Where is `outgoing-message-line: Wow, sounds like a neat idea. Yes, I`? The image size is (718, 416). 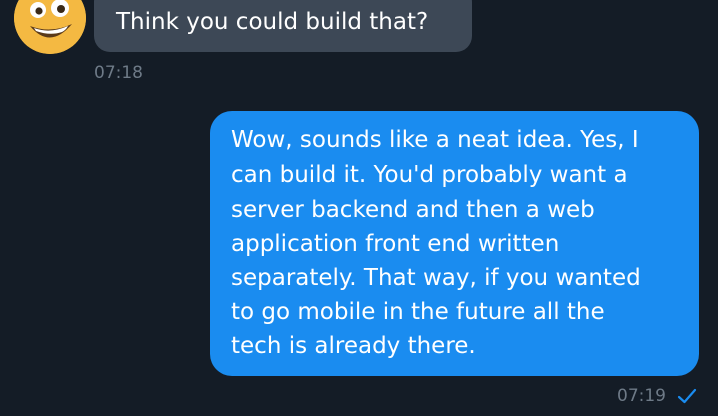
outgoing-message-line: Wow, sounds like a neat idea. Yes, I is located at coordinates (435, 140).